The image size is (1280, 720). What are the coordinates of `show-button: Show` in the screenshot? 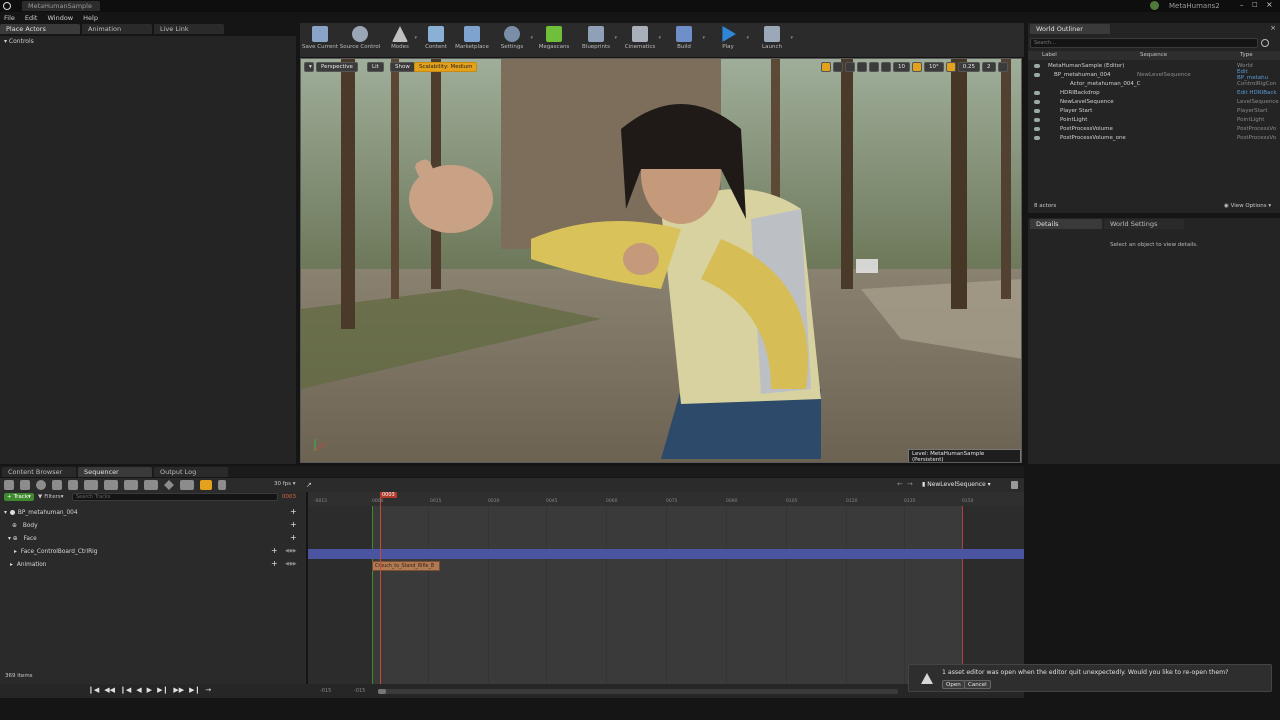 It's located at (402, 67).